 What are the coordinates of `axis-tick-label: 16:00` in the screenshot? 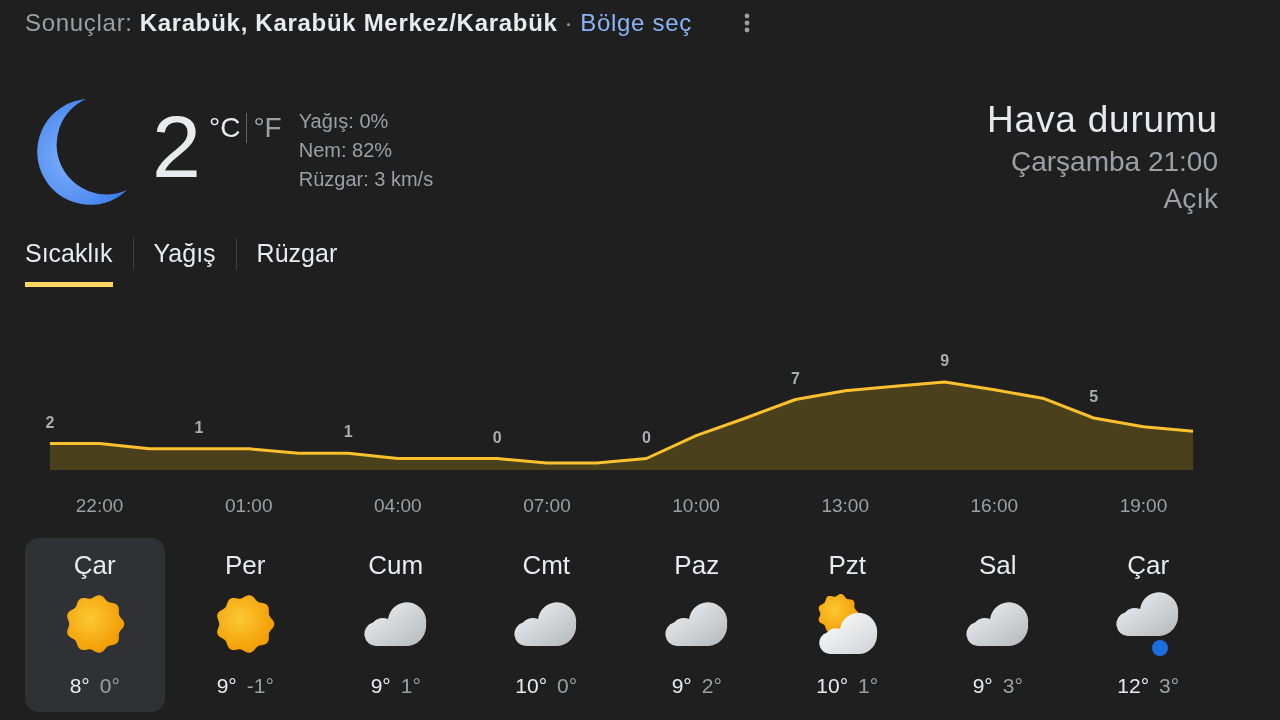 It's located at (994, 505).